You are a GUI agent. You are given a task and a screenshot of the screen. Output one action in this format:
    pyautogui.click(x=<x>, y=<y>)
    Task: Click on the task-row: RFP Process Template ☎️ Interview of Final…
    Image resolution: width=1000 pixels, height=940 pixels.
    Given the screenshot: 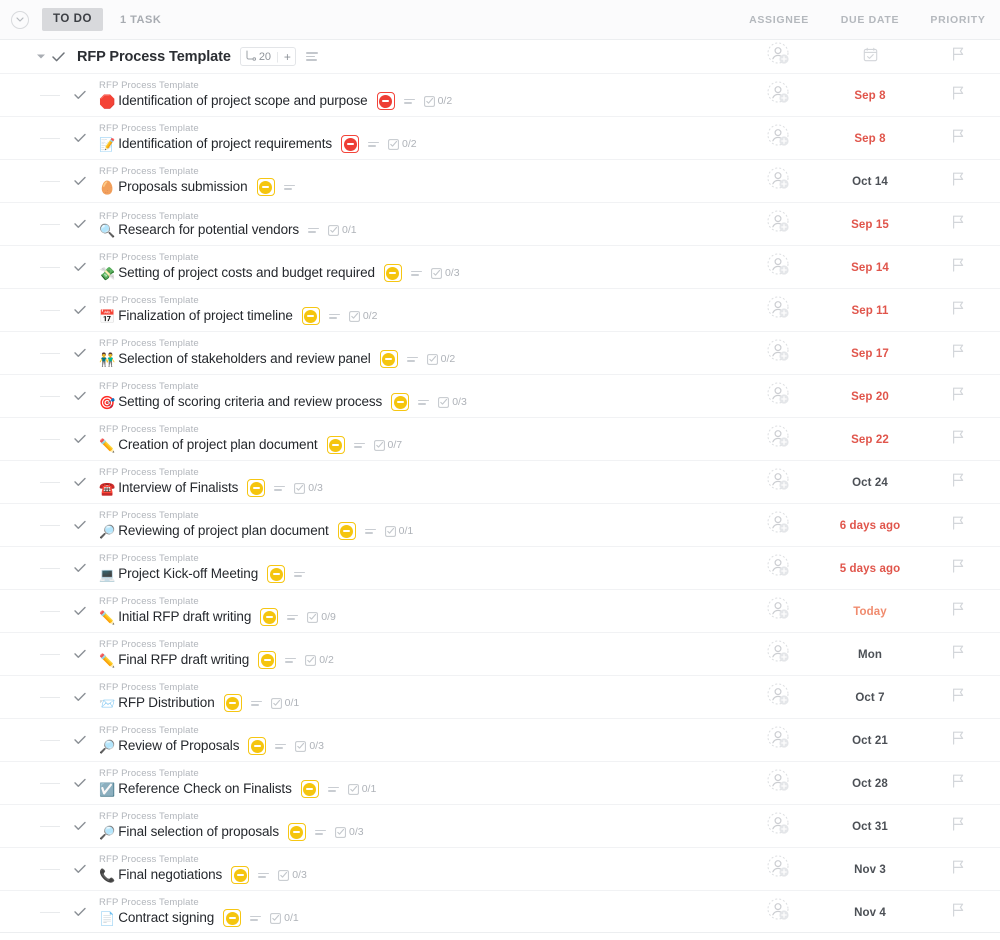 What is the action you would take?
    pyautogui.click(x=500, y=481)
    